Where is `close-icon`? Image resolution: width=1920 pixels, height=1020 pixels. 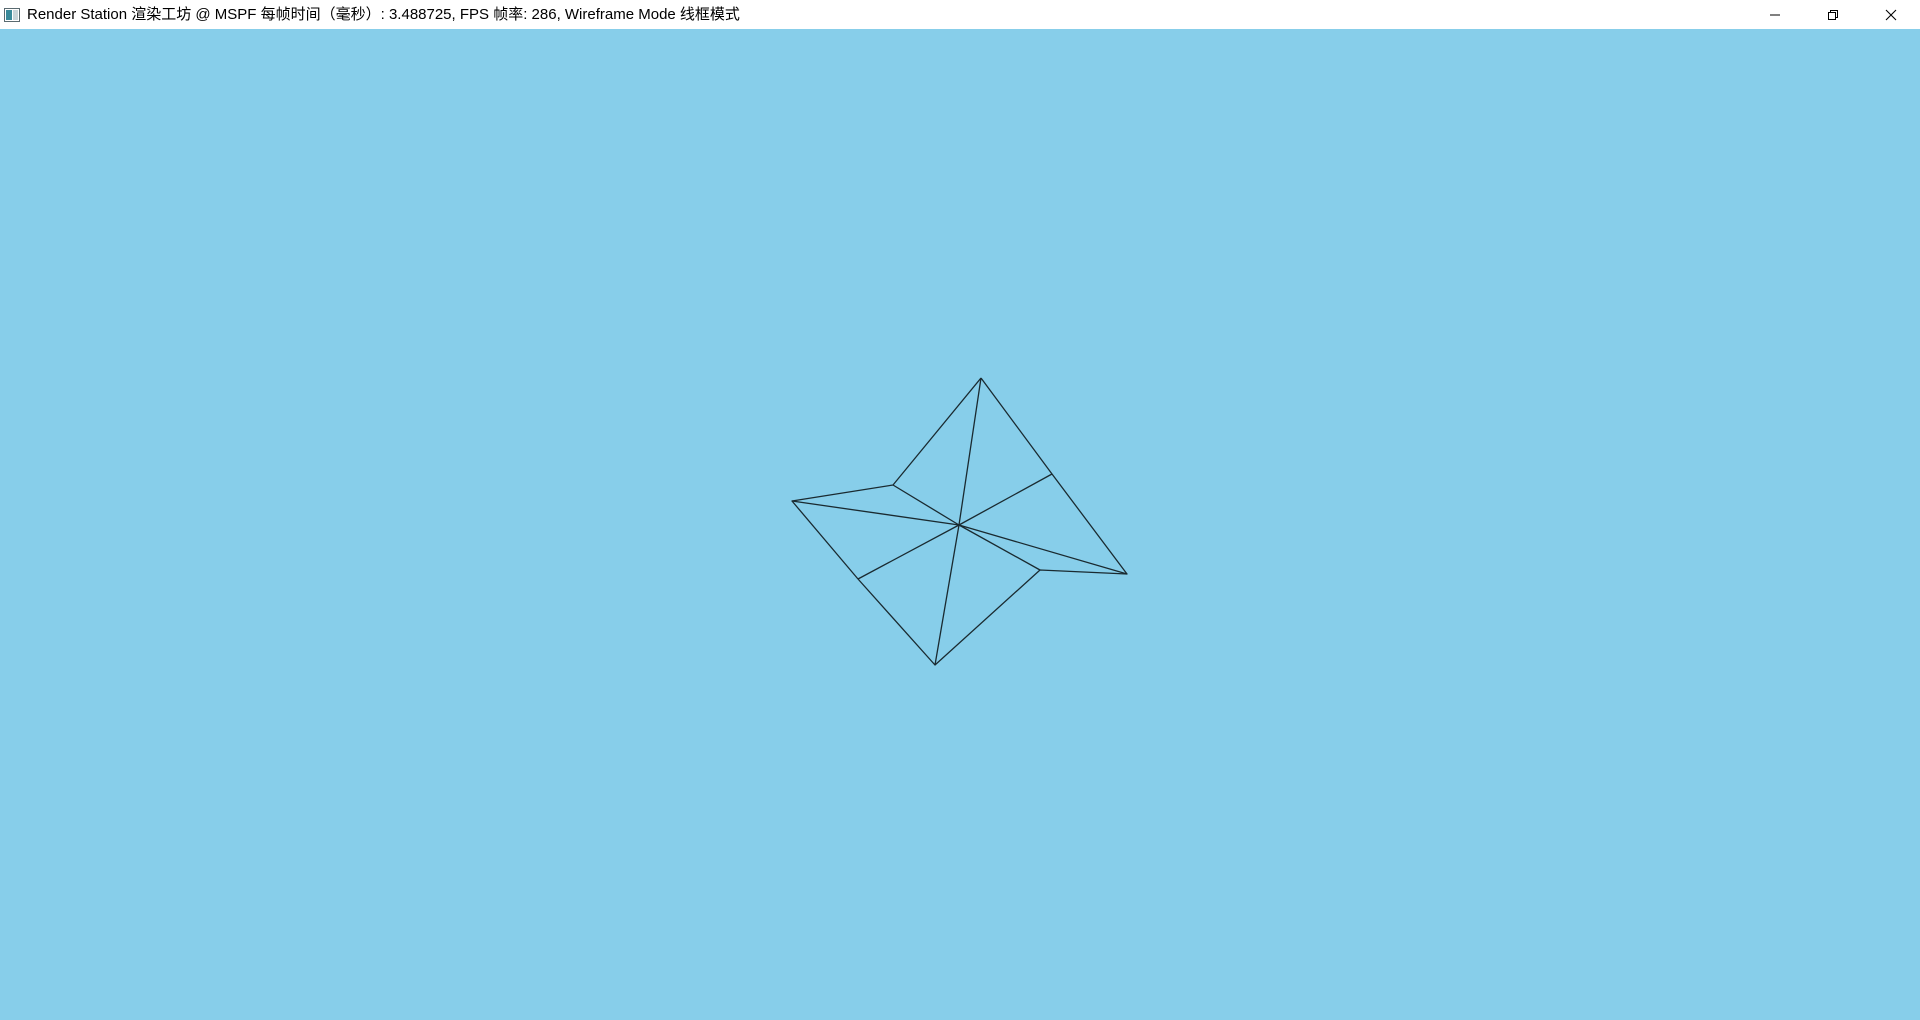
close-icon is located at coordinates (1891, 14).